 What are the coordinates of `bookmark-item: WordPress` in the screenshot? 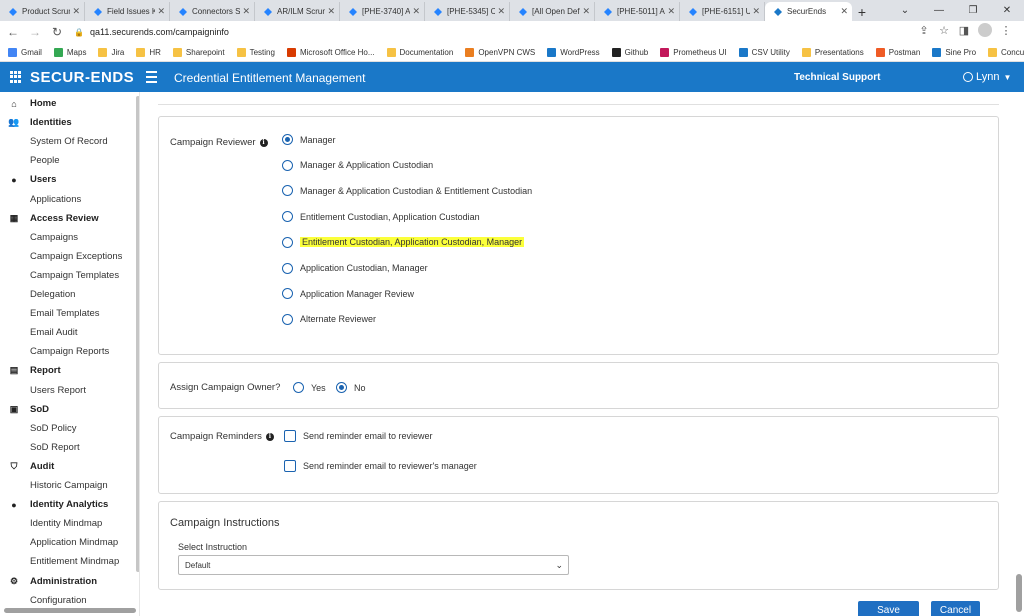 It's located at (573, 52).